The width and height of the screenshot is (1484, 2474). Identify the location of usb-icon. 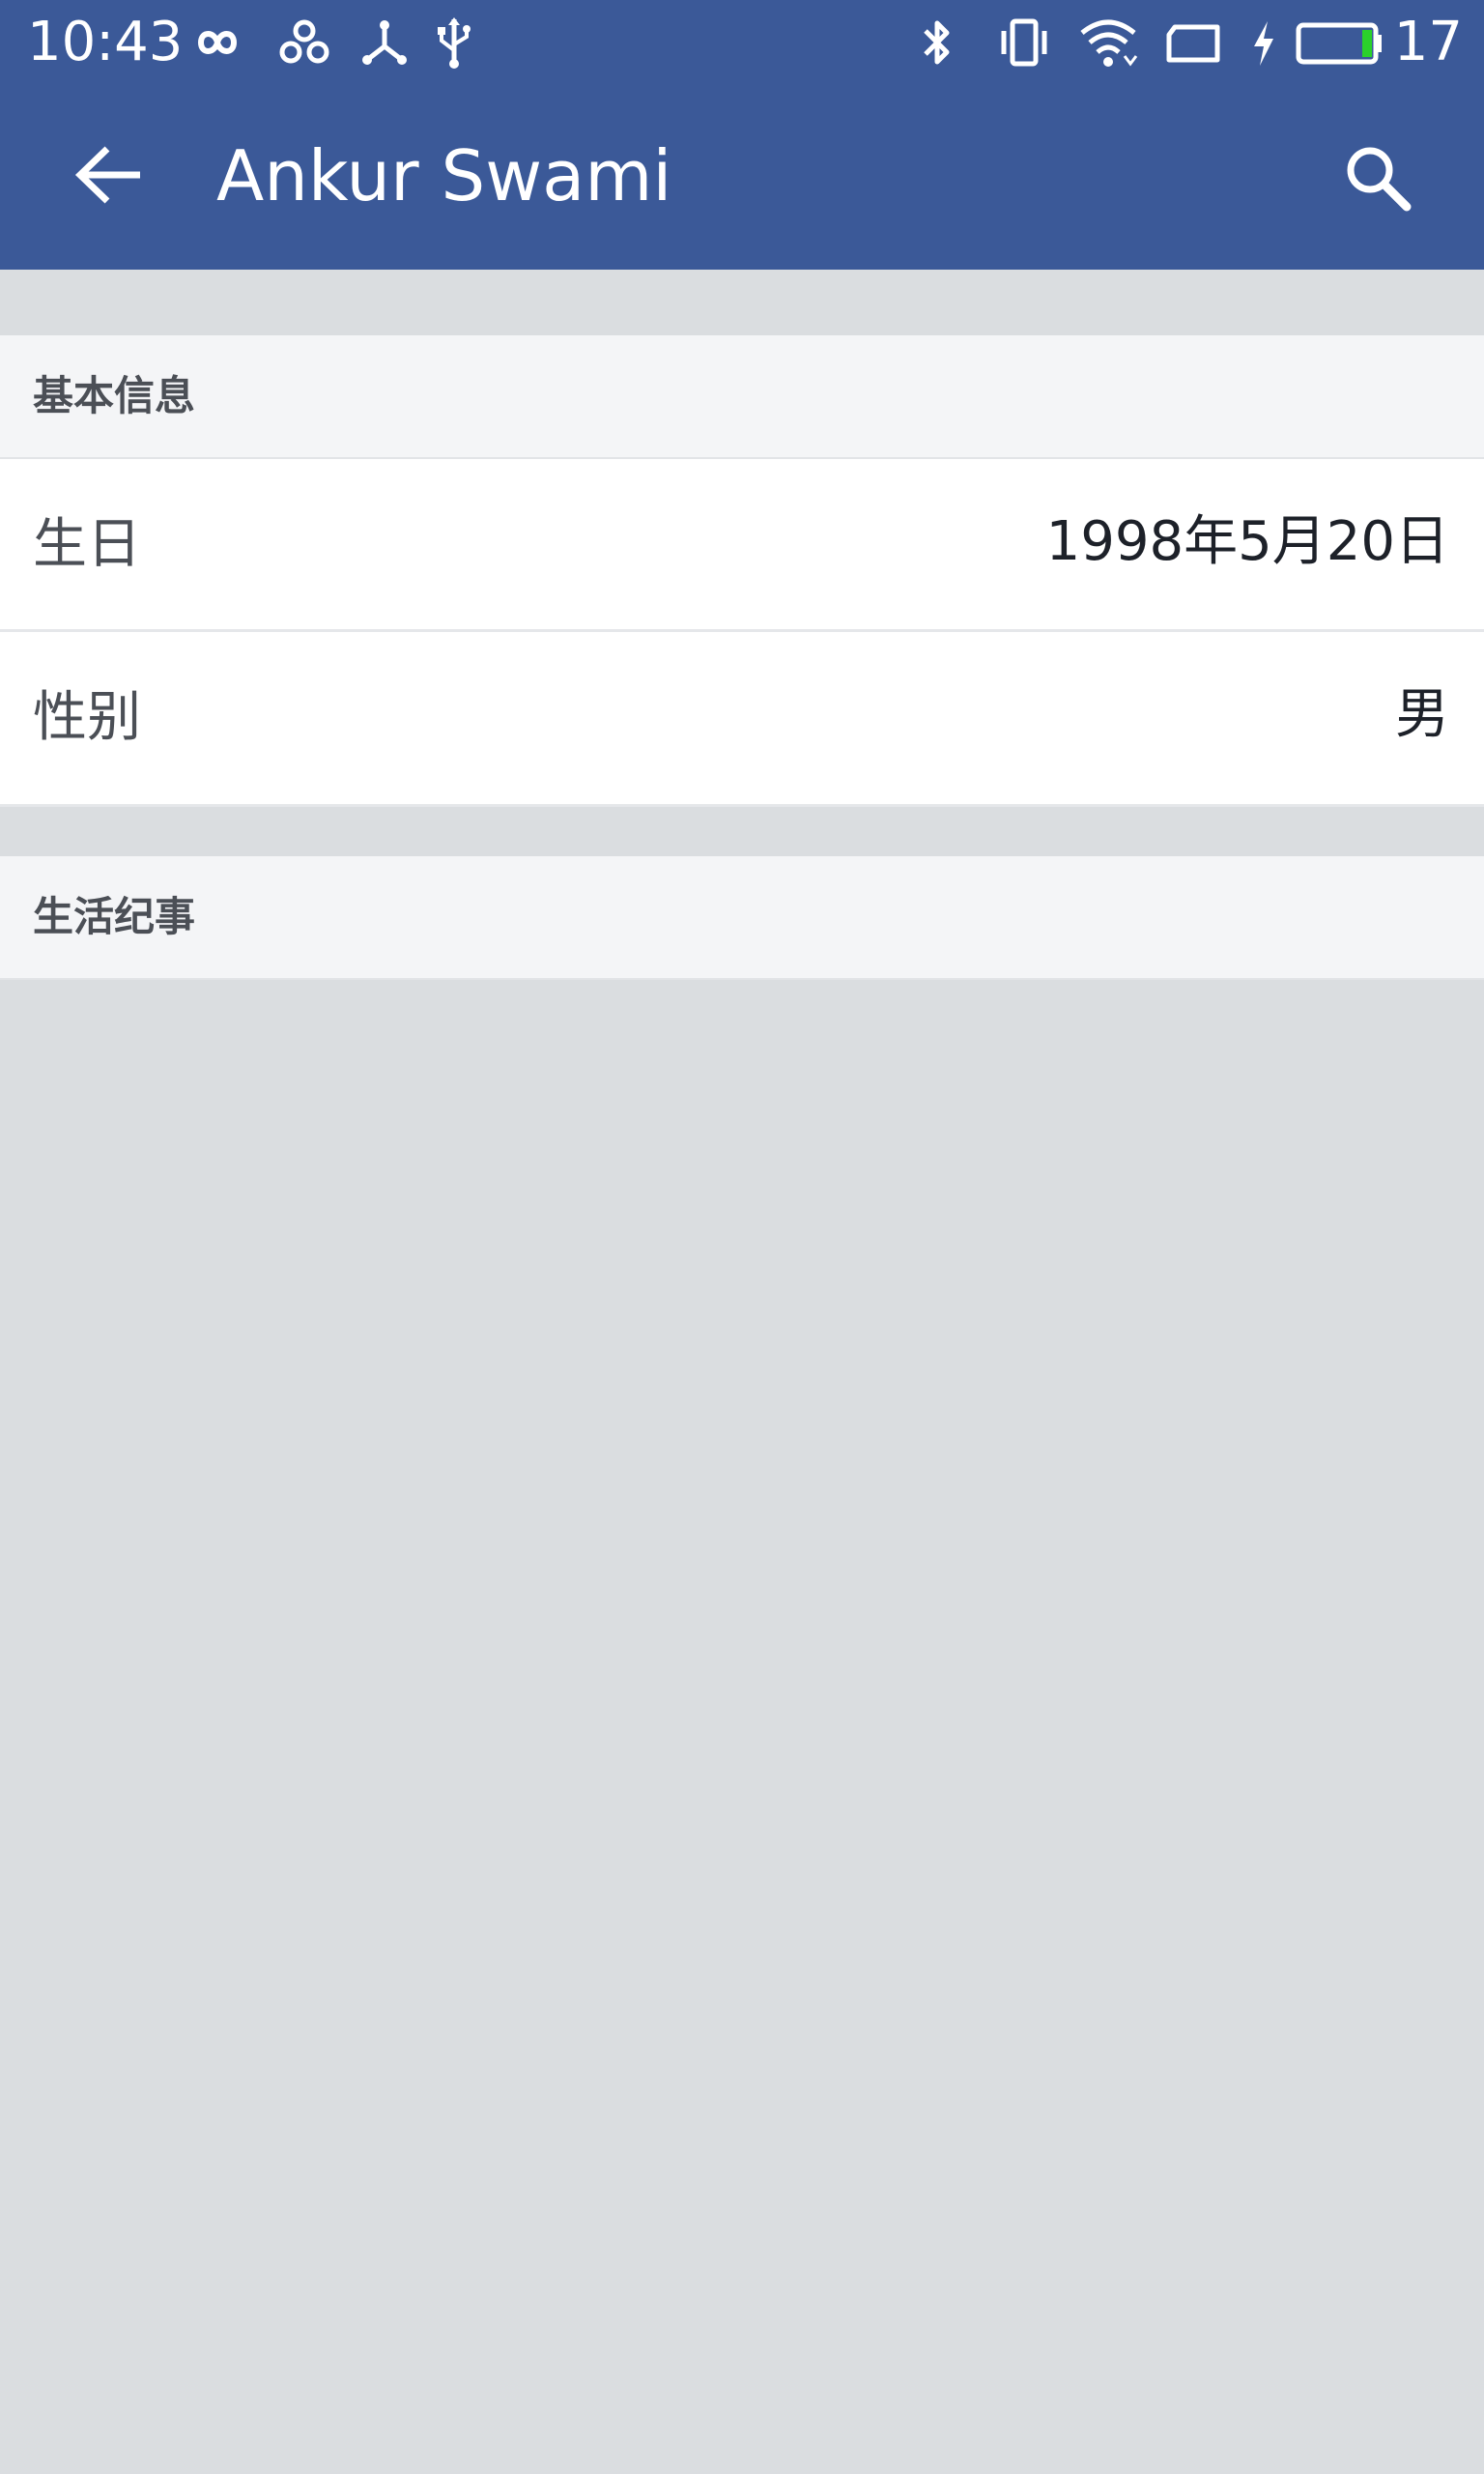
(454, 43).